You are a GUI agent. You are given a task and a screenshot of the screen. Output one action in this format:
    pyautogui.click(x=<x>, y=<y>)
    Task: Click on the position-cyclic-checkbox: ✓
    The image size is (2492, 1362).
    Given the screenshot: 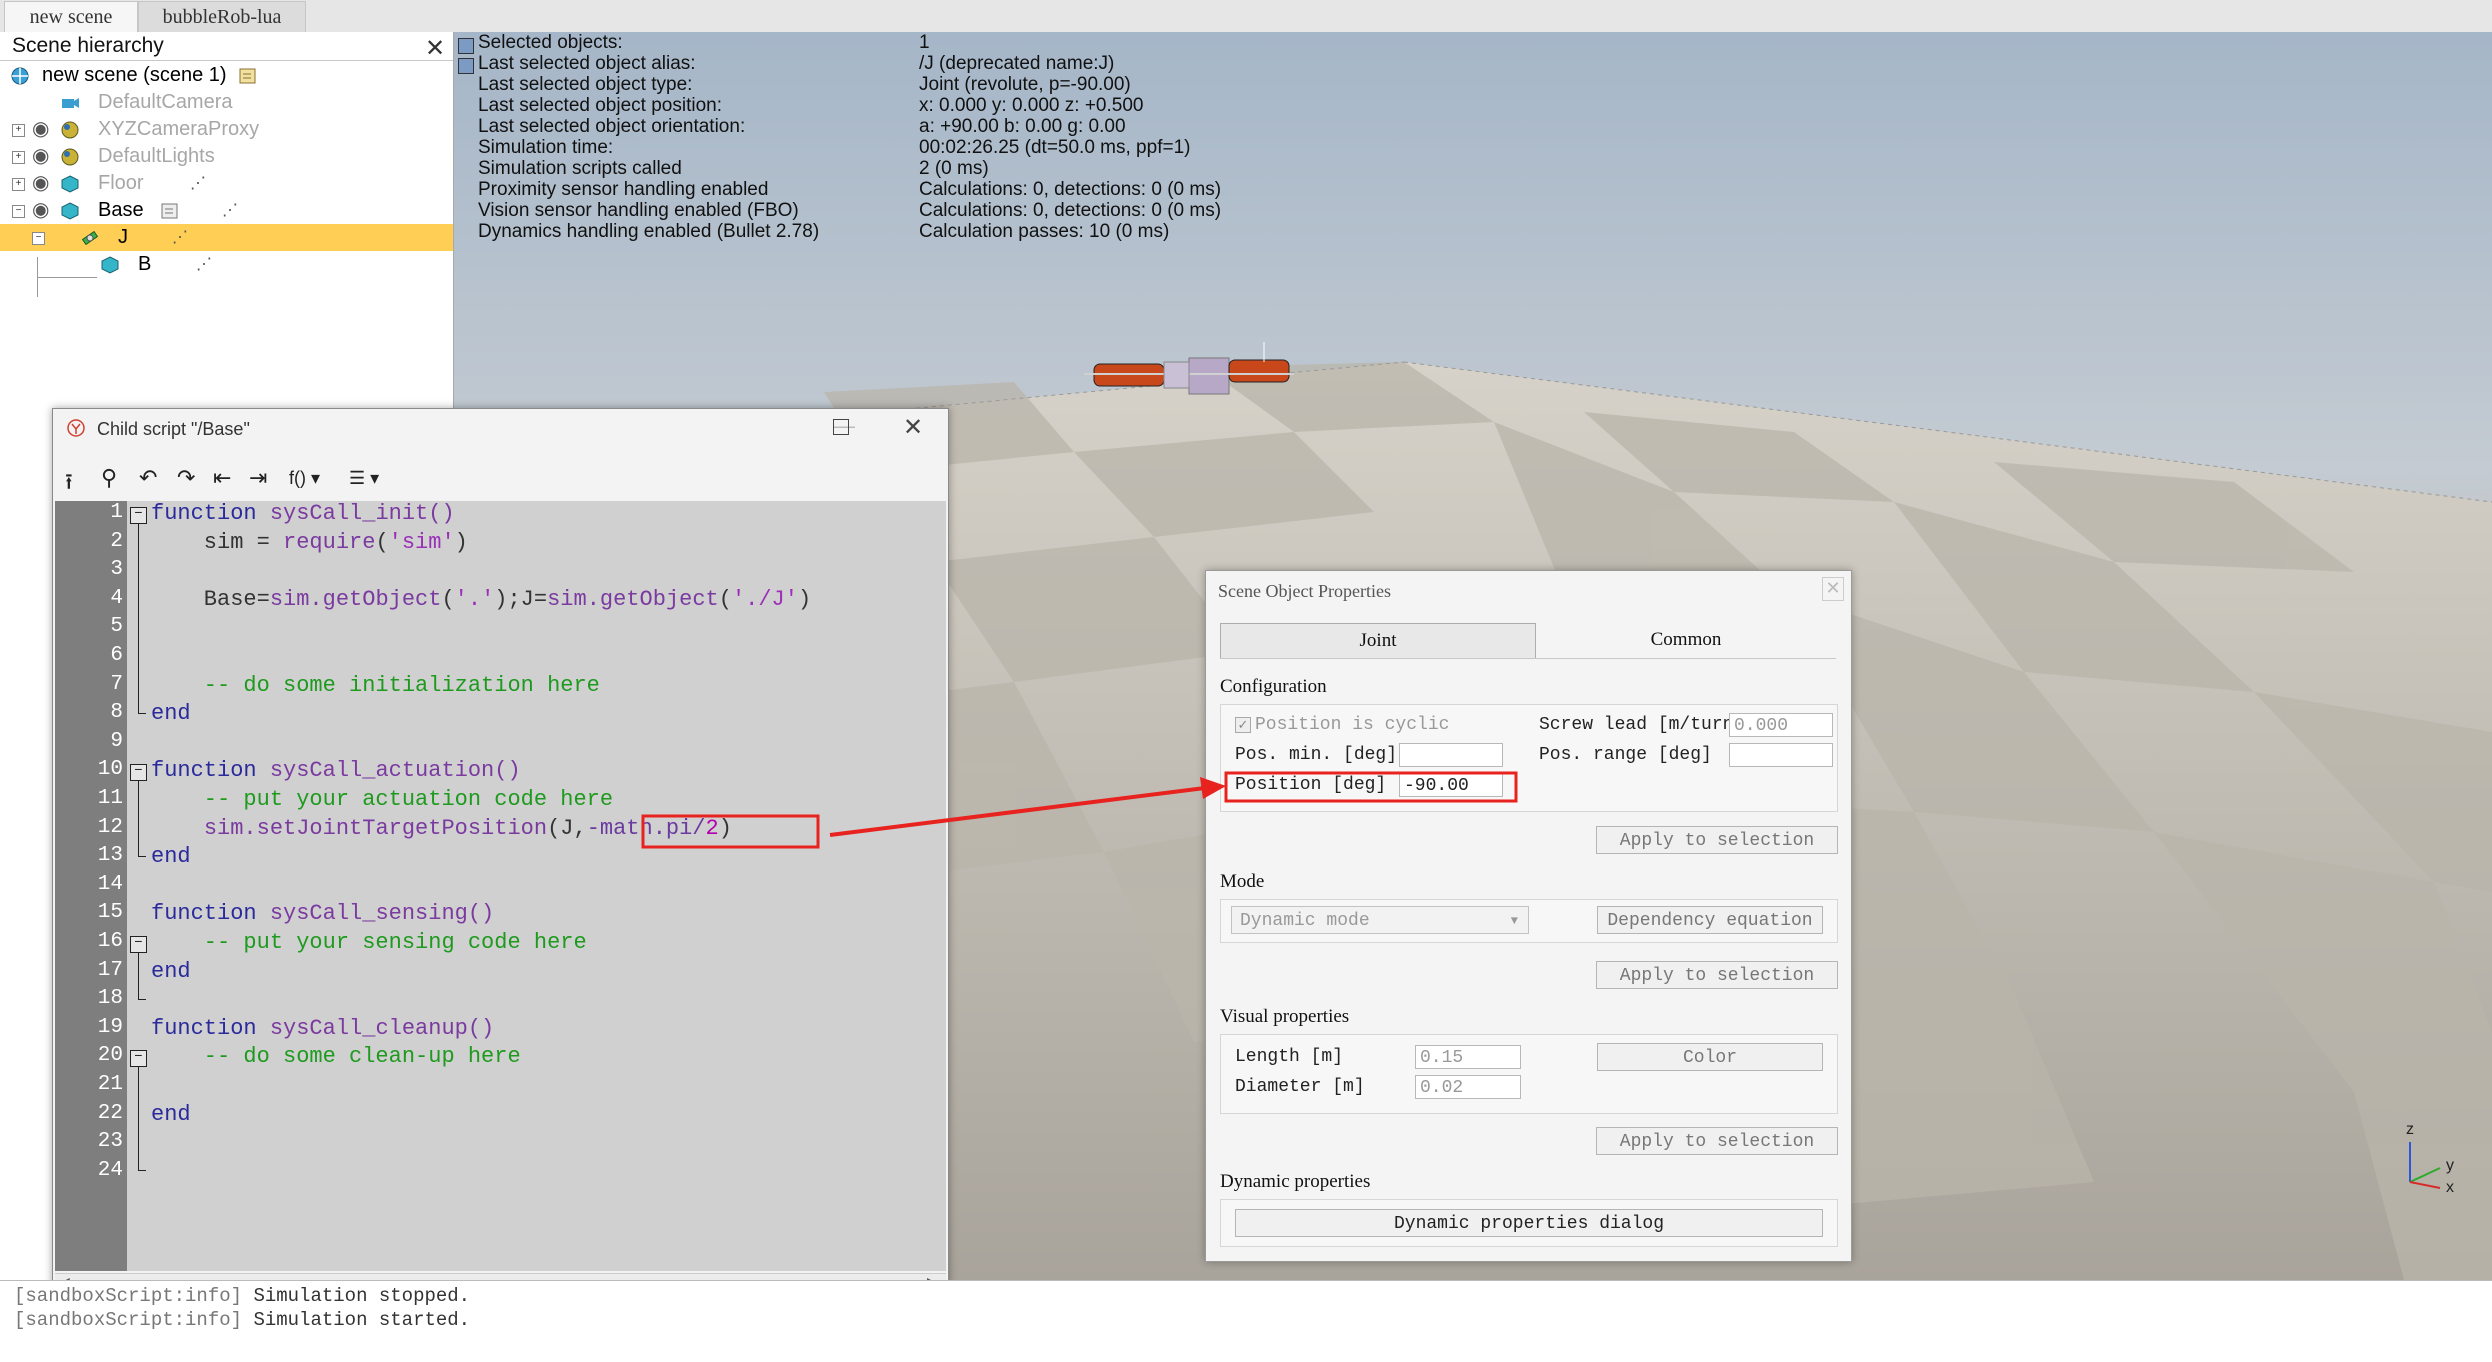 What is the action you would take?
    pyautogui.click(x=1243, y=725)
    